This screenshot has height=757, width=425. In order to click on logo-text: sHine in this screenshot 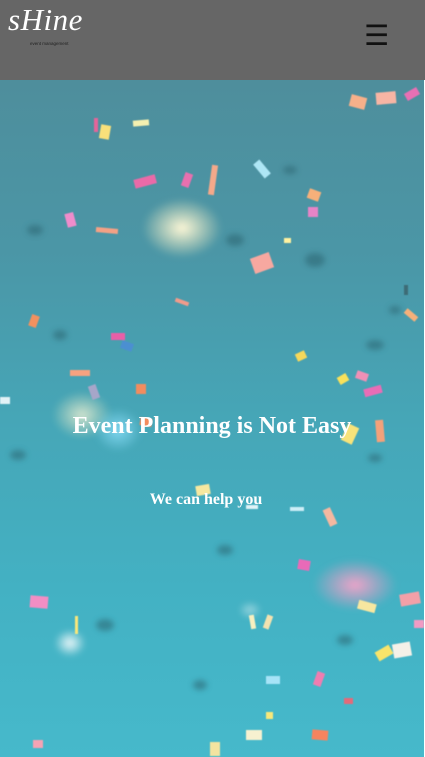, I will do `click(45, 19)`.